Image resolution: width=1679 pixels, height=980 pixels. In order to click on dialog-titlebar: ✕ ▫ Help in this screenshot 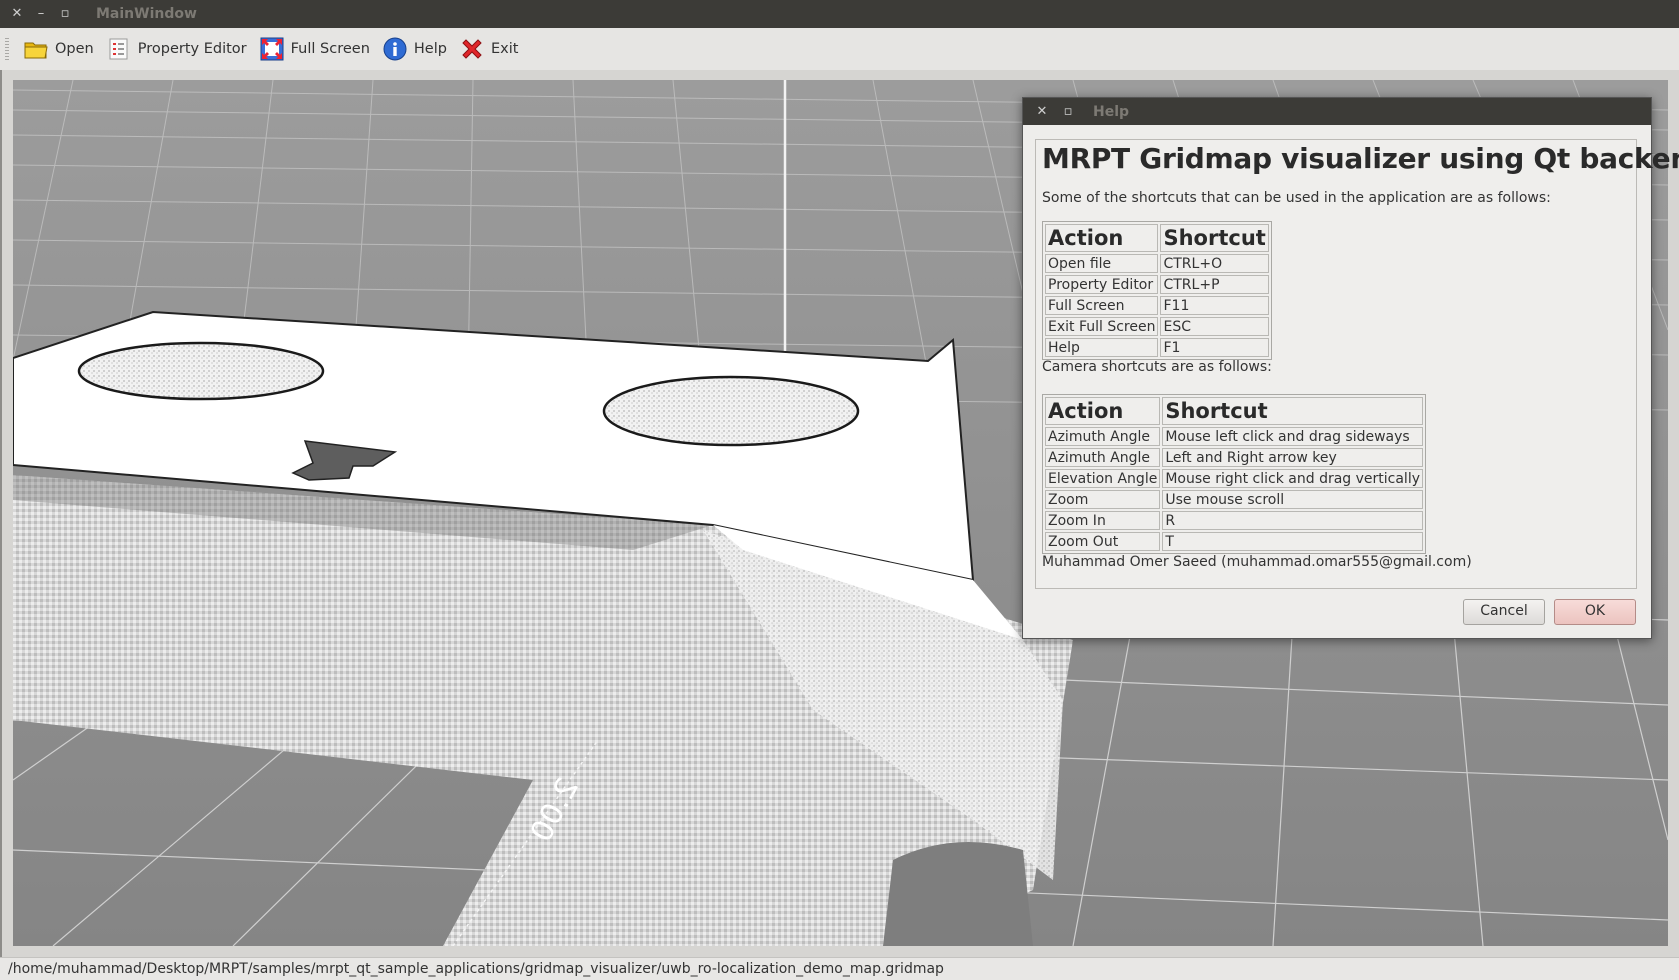, I will do `click(1337, 111)`.